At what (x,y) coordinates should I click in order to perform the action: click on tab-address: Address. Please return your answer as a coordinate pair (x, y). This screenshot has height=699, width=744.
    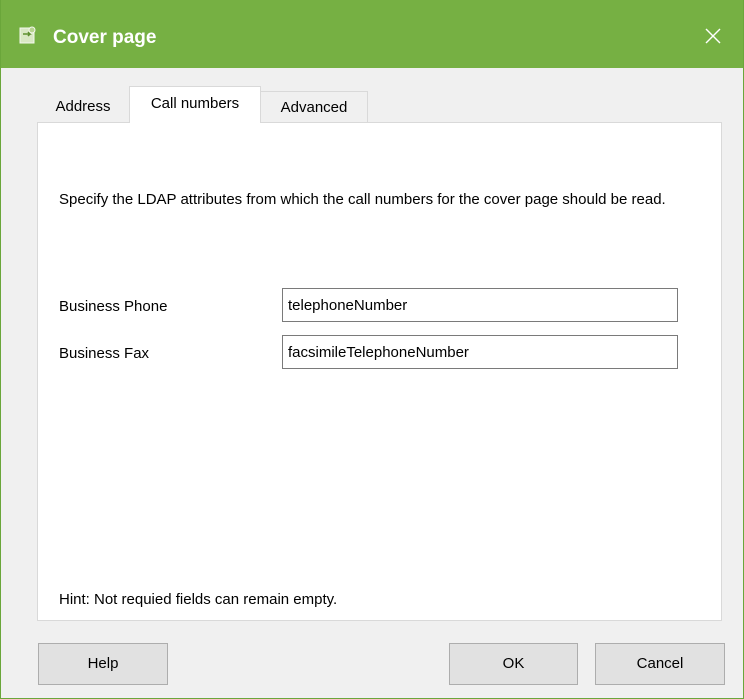
    Looking at the image, I should click on (83, 106).